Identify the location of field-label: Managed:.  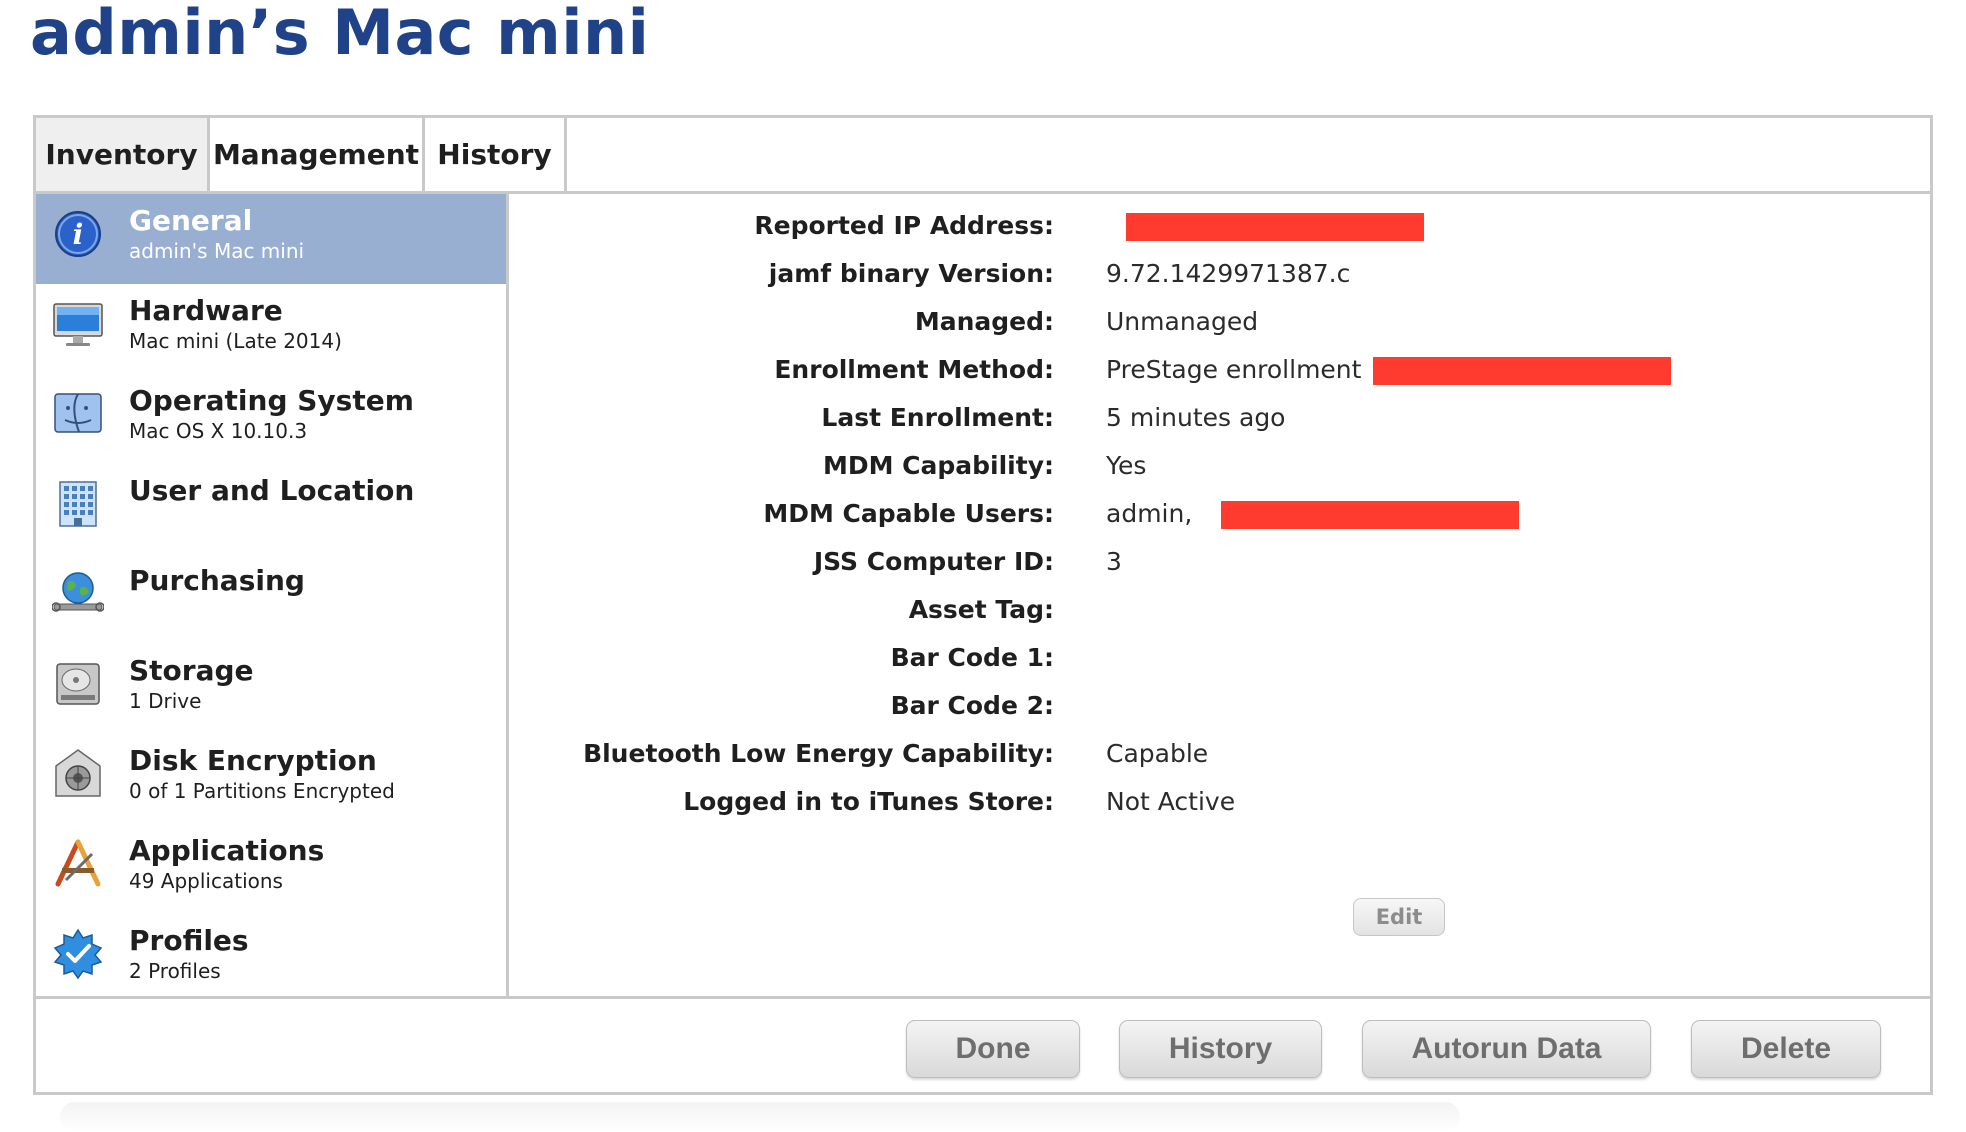
(984, 321).